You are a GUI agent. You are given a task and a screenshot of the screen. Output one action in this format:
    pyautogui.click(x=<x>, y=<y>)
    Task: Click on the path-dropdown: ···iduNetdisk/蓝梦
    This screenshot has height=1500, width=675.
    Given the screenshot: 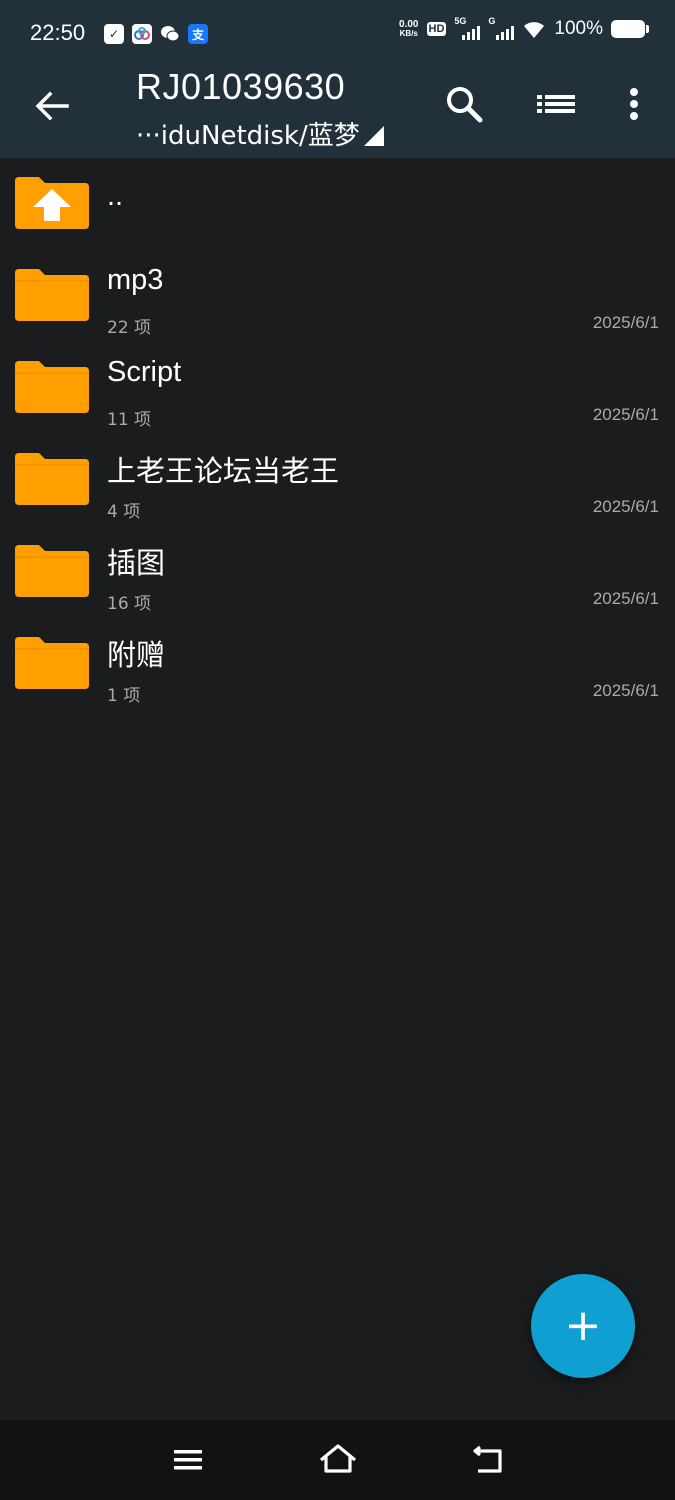 What is the action you would take?
    pyautogui.click(x=260, y=133)
    